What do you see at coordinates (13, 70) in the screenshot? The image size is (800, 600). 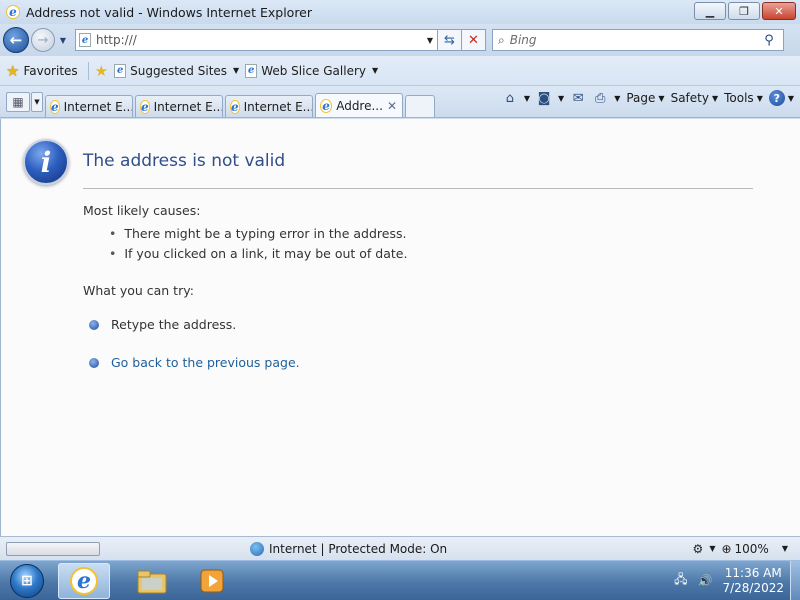 I see `star-icon: ★` at bounding box center [13, 70].